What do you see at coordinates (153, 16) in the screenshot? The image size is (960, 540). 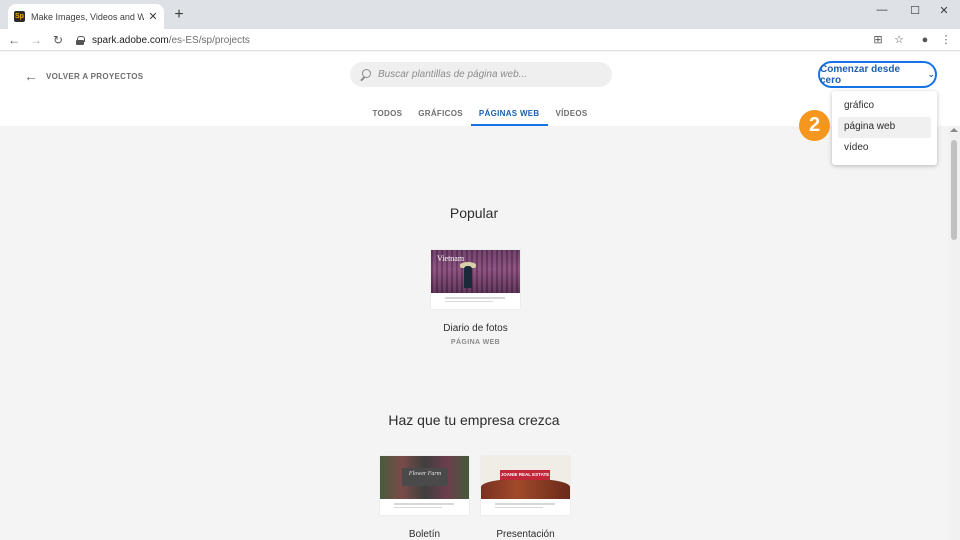 I see `close-tab-icon: ✕` at bounding box center [153, 16].